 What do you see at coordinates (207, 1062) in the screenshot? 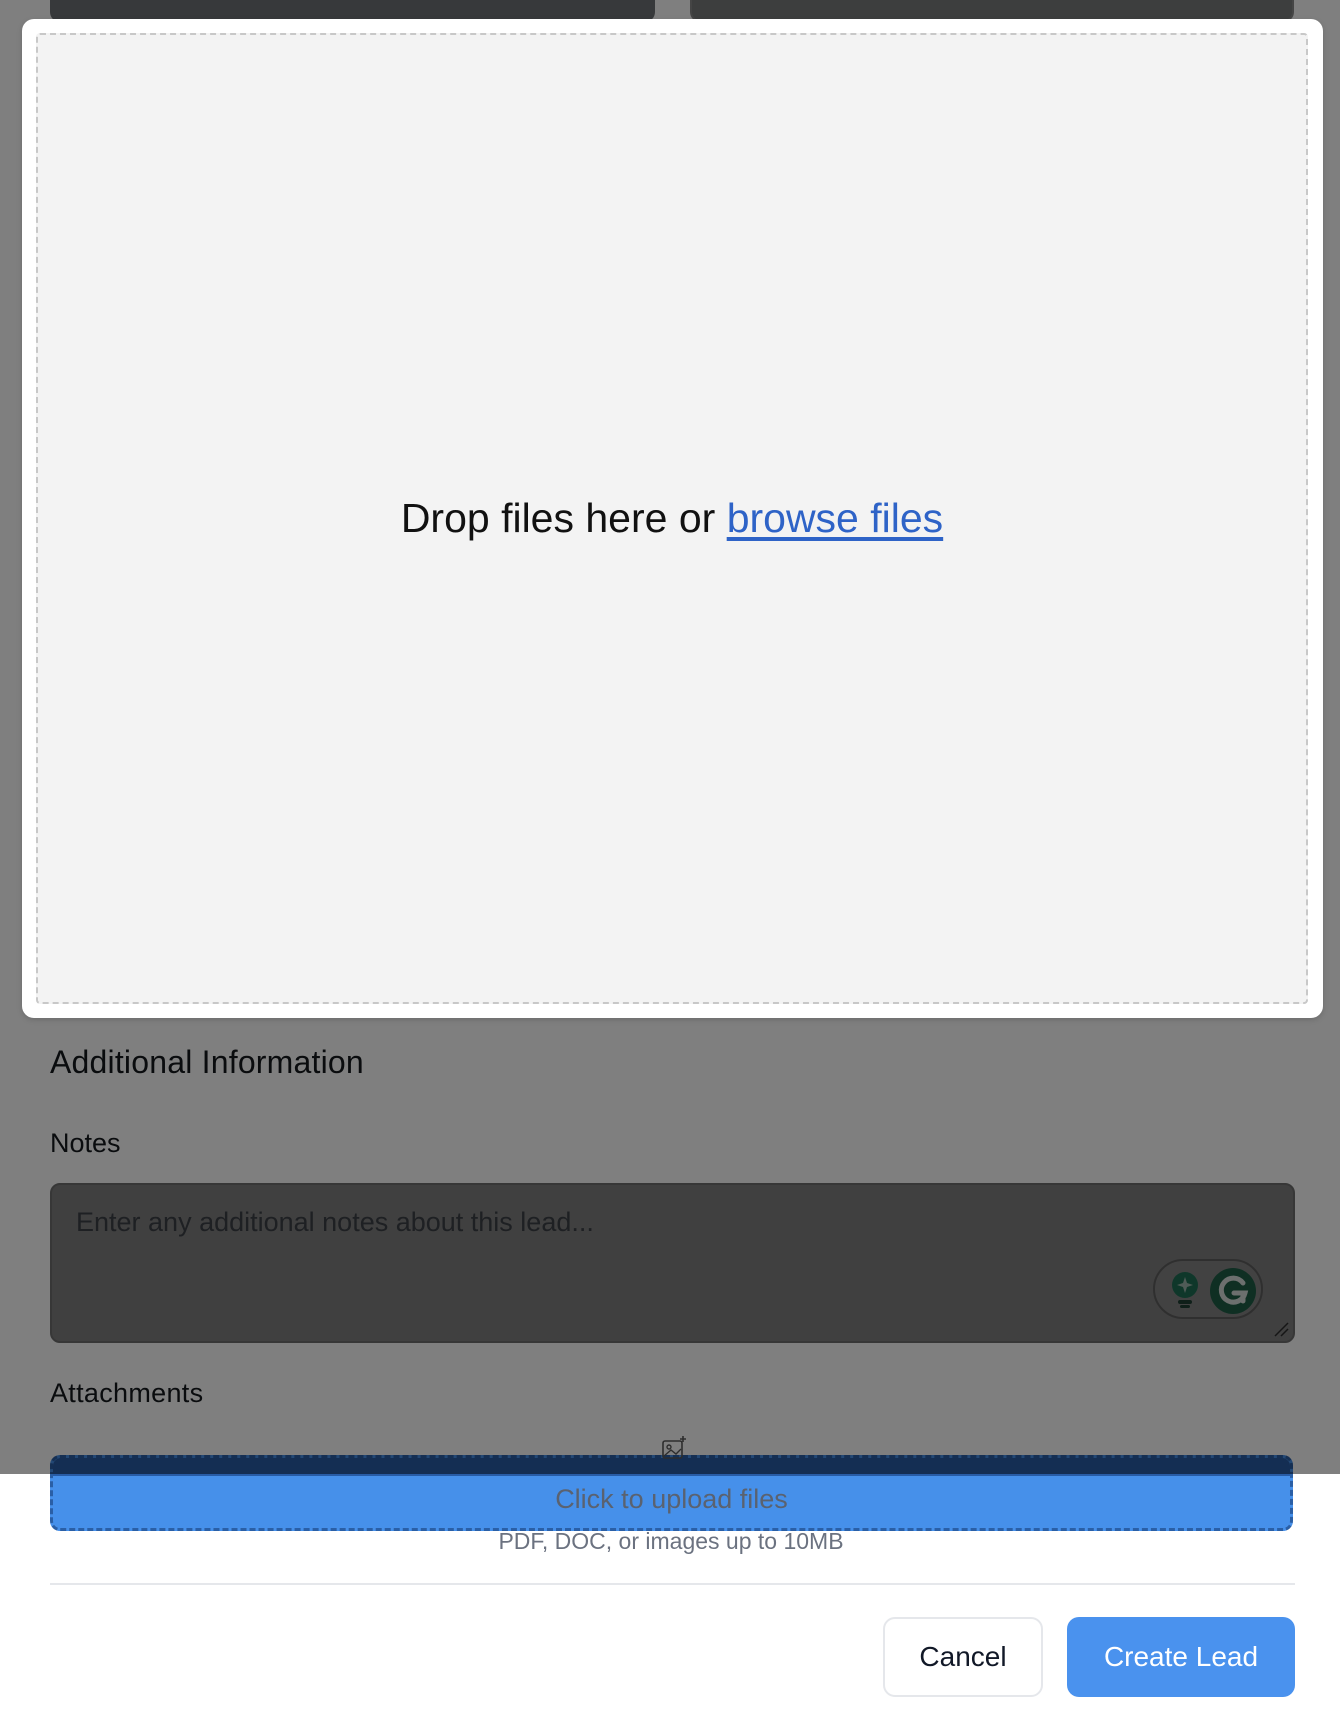
I see `section-title: Additional Information` at bounding box center [207, 1062].